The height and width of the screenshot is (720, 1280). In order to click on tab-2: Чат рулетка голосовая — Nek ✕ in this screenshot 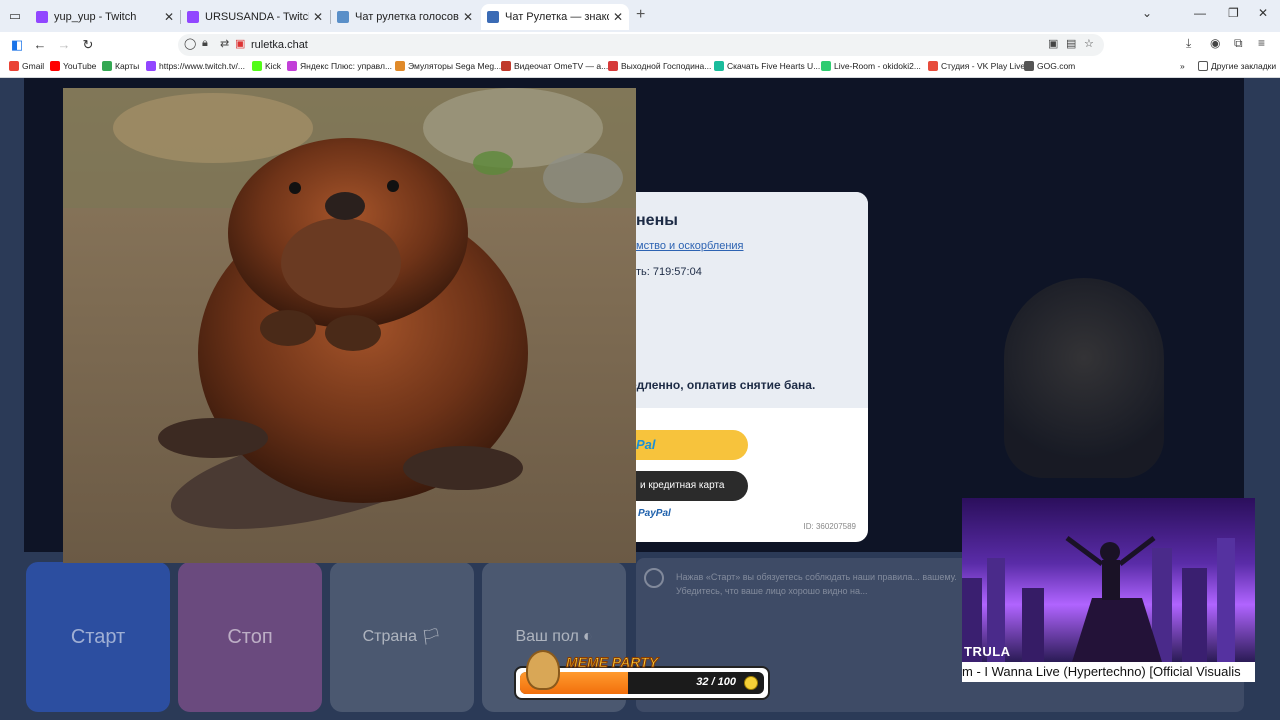, I will do `click(405, 17)`.